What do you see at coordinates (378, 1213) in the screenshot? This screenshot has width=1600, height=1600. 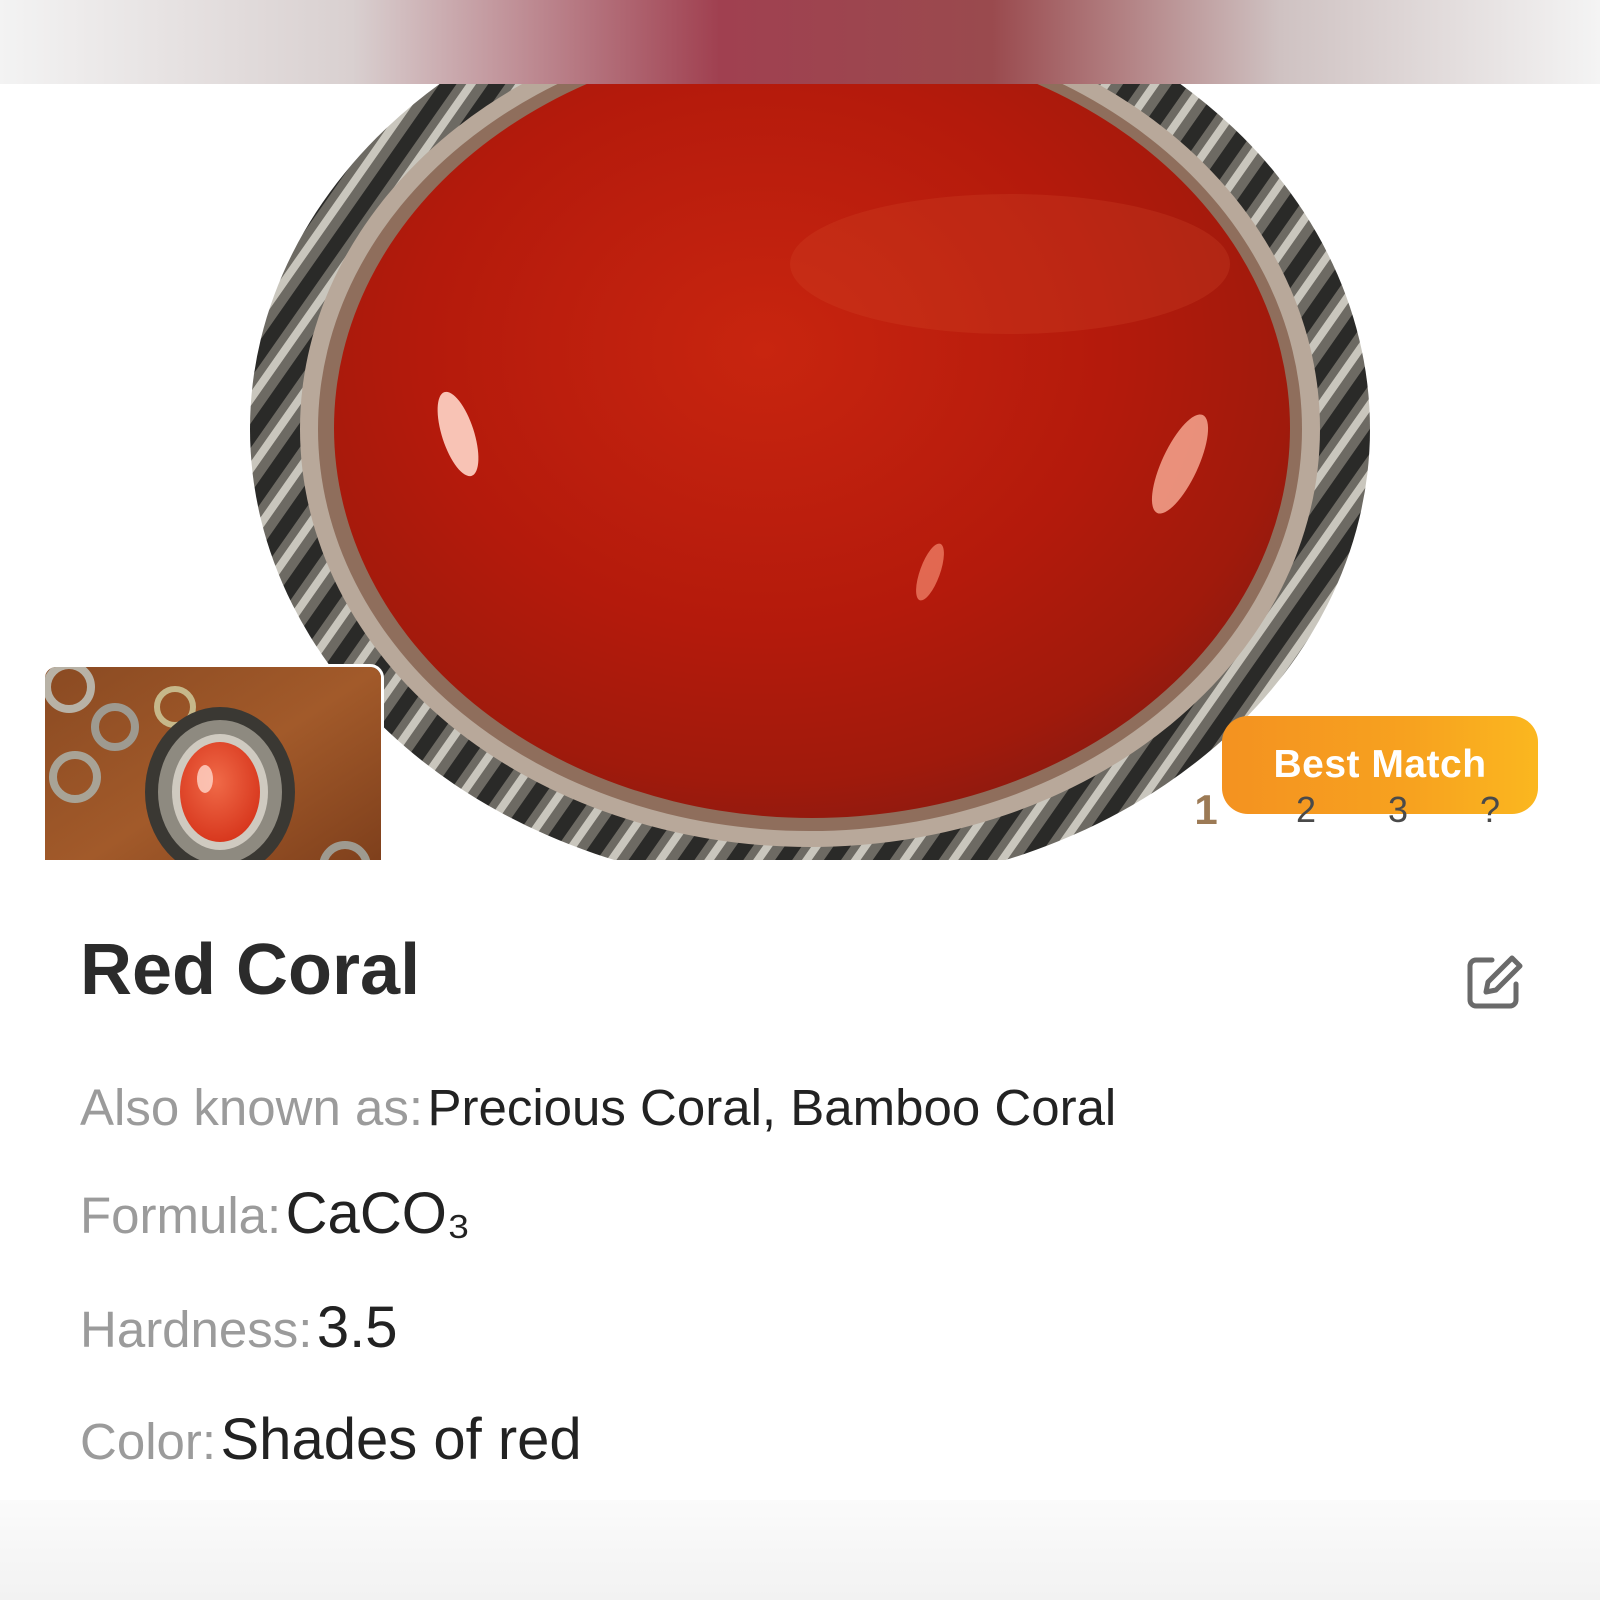 I see `property-value: CaCO₃` at bounding box center [378, 1213].